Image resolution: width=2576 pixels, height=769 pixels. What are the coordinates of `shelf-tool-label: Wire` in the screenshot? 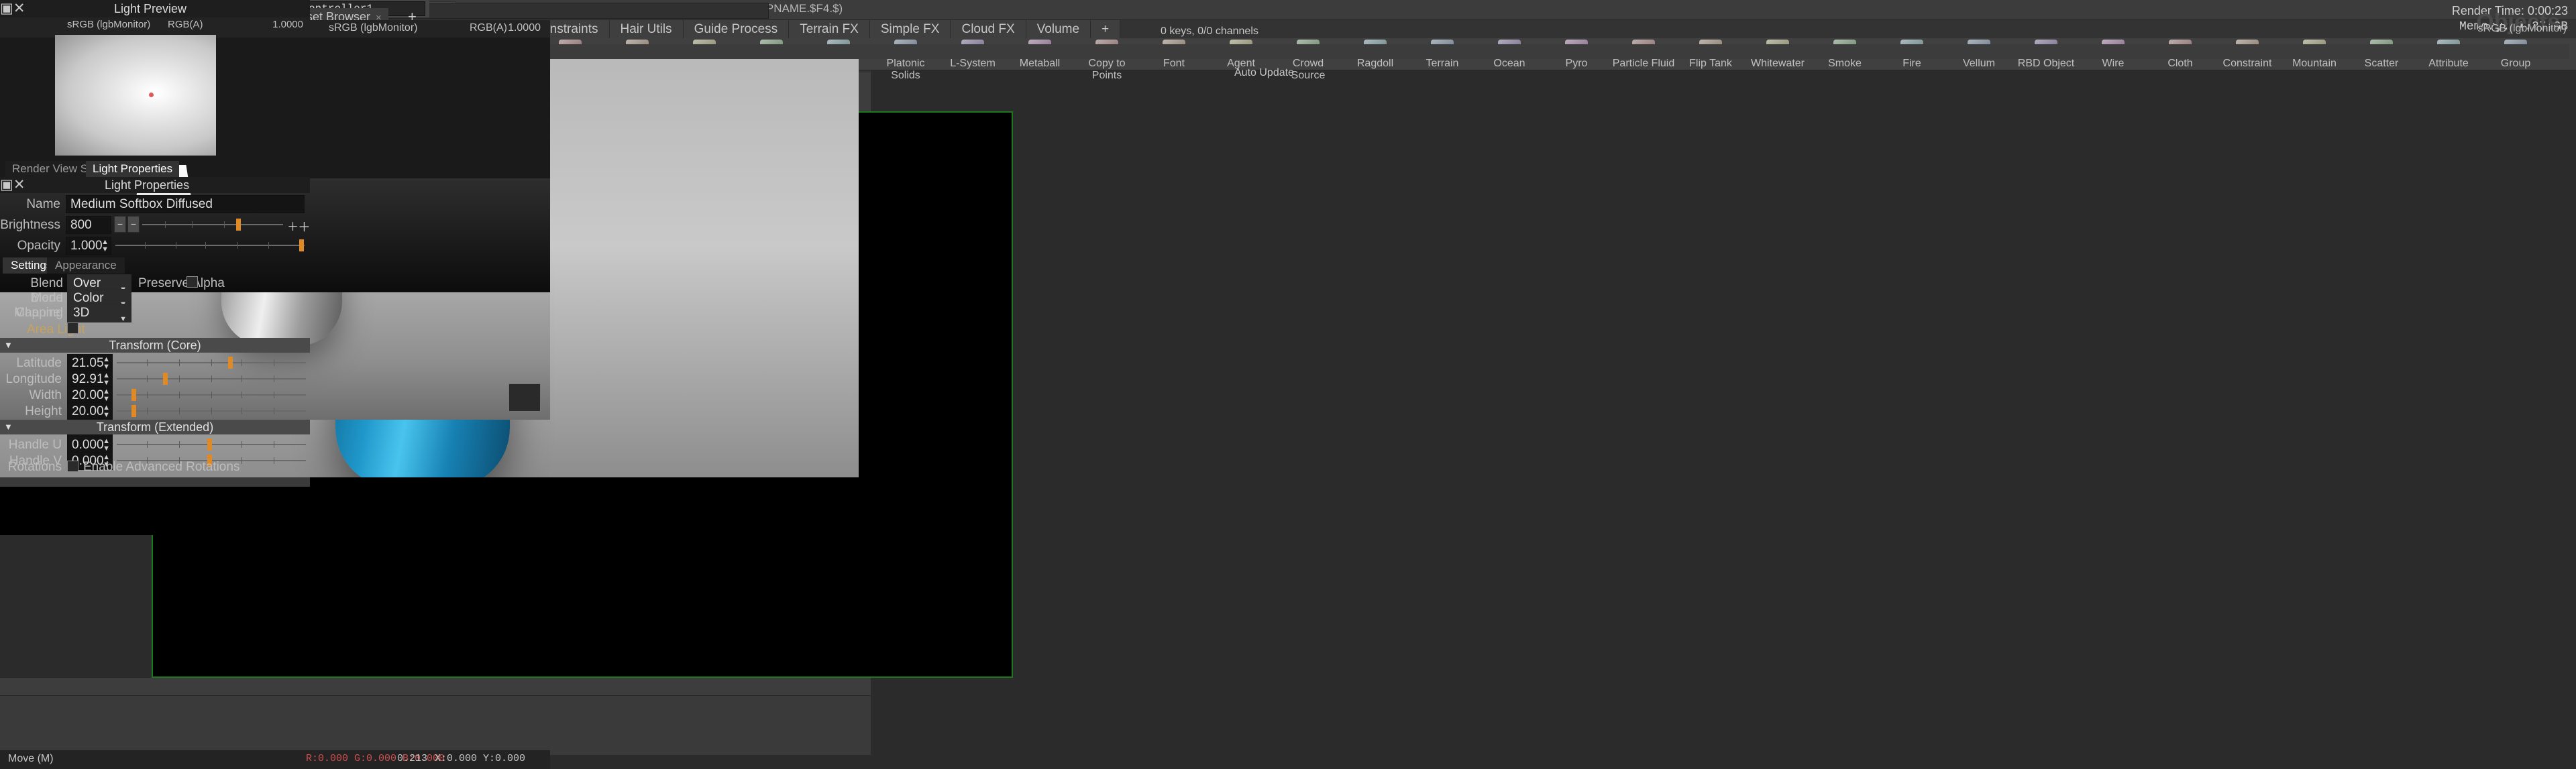 It's located at (2113, 63).